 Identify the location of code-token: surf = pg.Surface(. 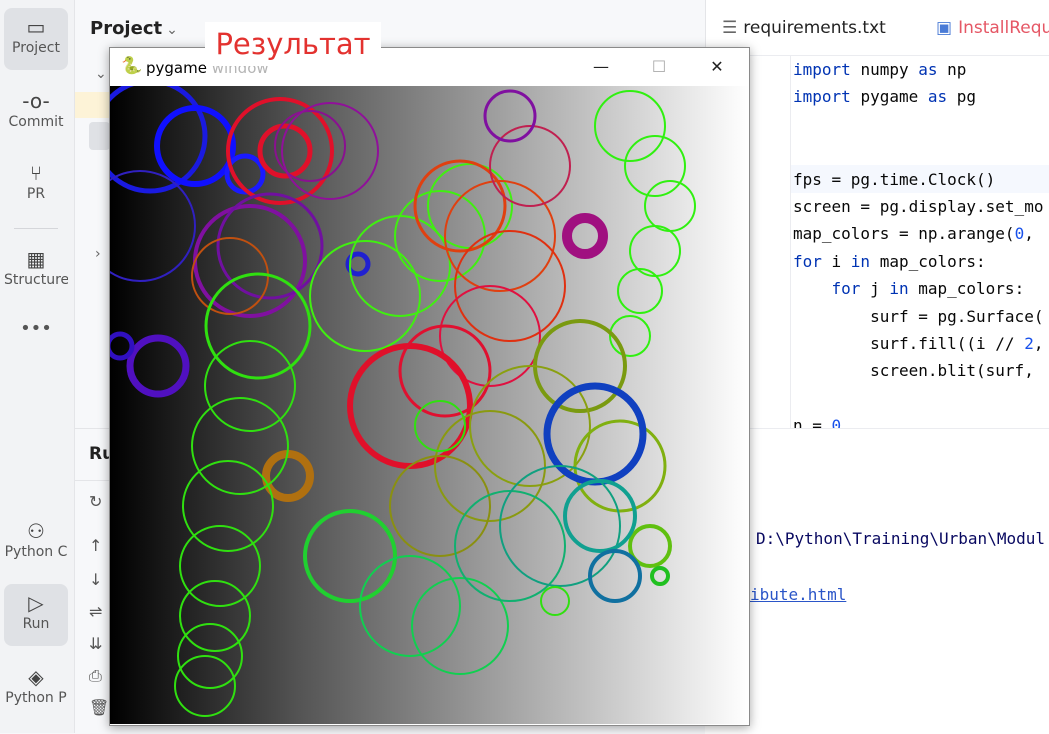
(918, 316).